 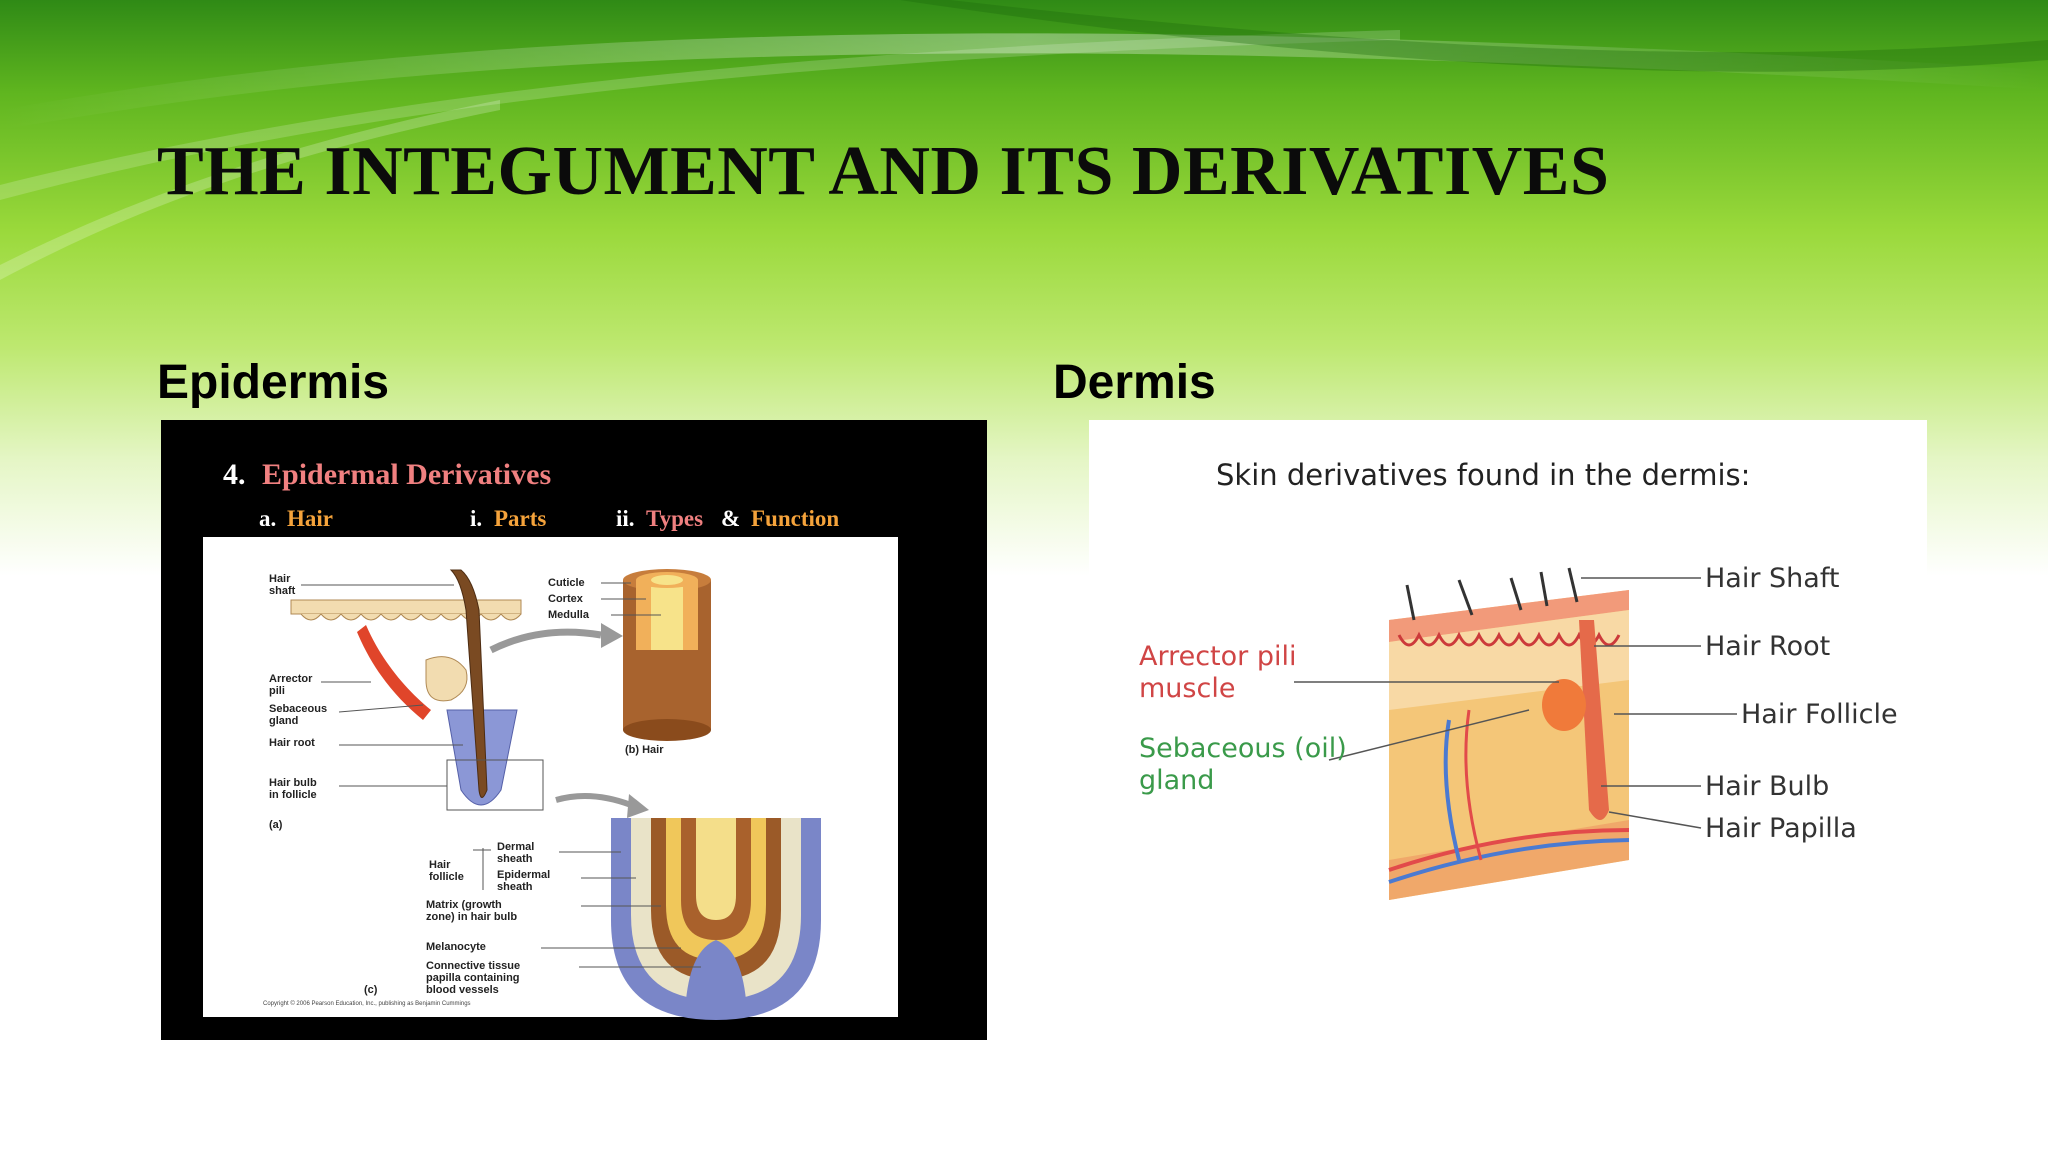 I want to click on svg-text: blood vessels, so click(x=462, y=990).